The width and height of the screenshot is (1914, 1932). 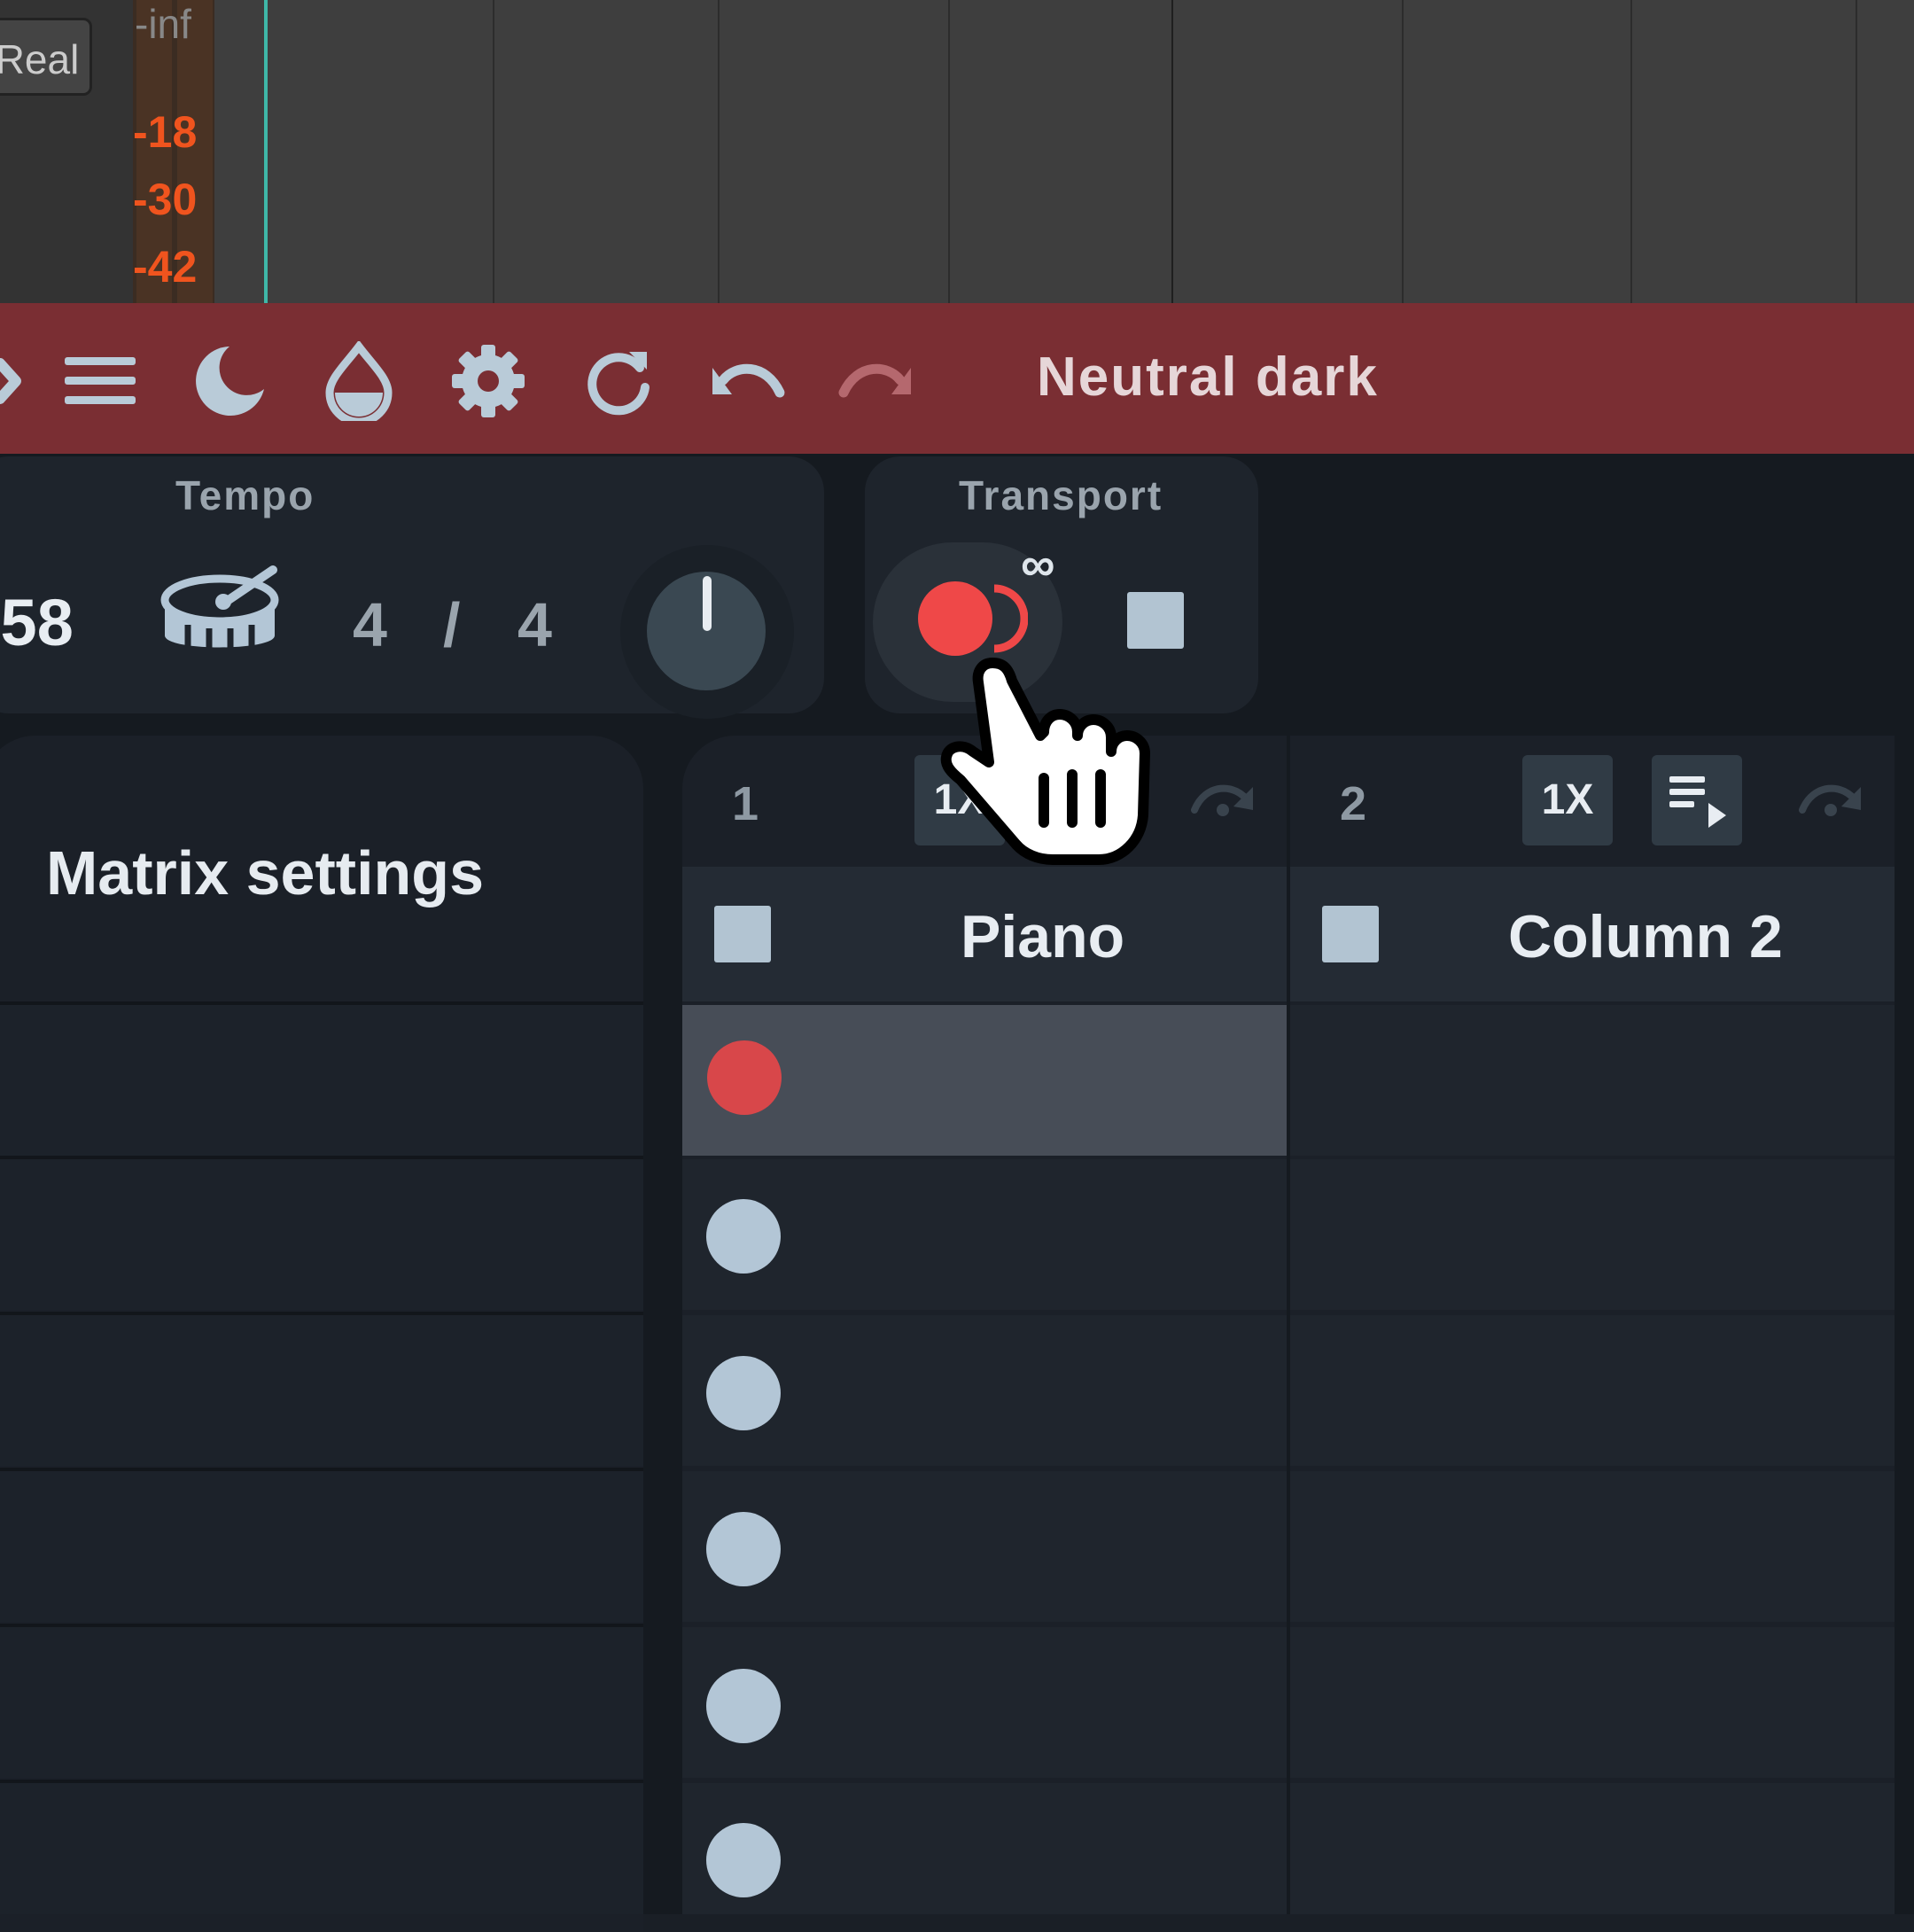 What do you see at coordinates (1353, 803) in the screenshot?
I see `column-number: 2` at bounding box center [1353, 803].